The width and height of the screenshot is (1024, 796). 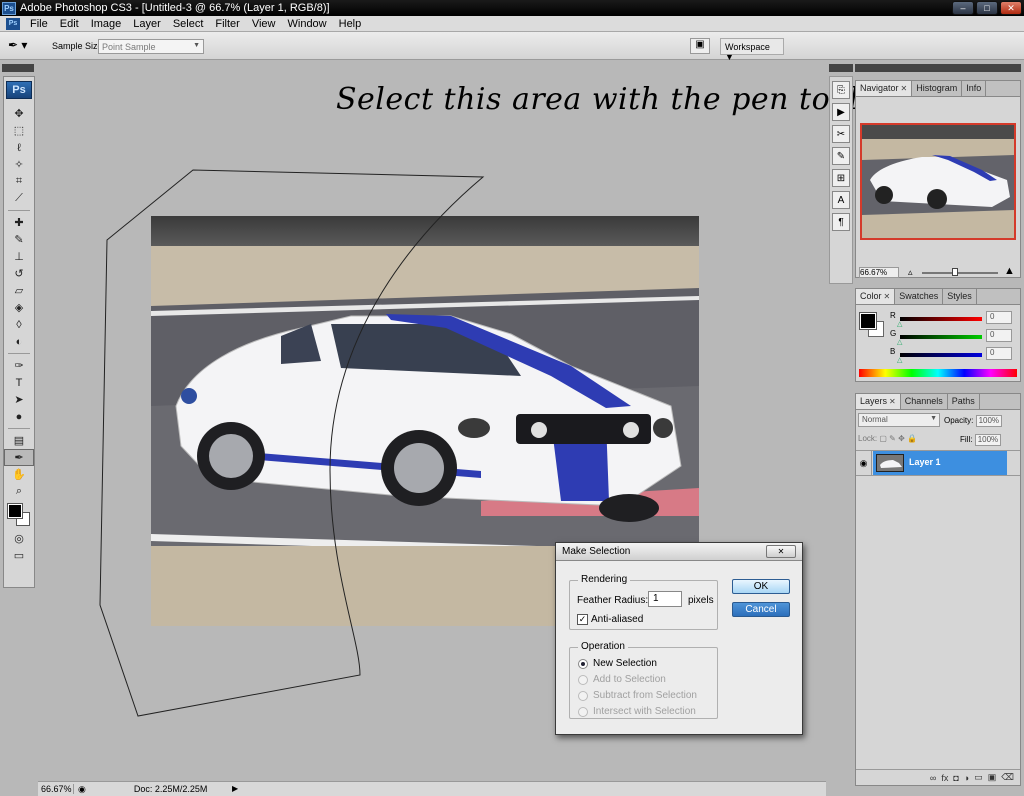 I want to click on sample-size-select: Point Sample ▼, so click(x=151, y=46).